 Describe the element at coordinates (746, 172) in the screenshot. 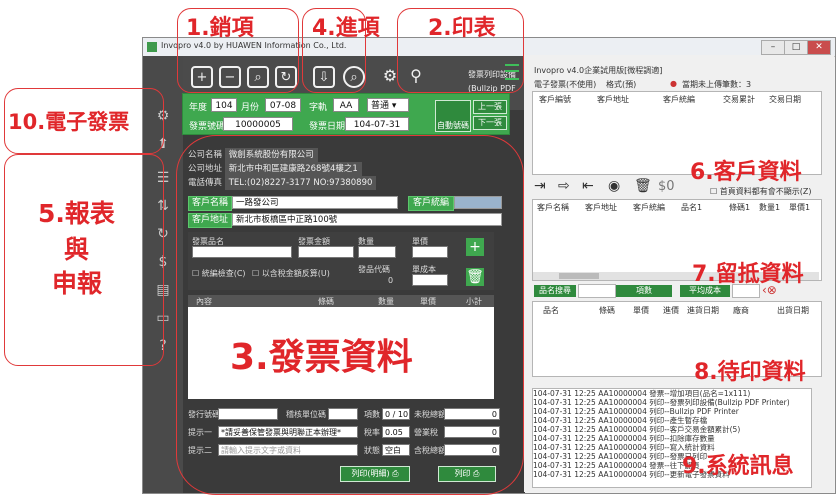

I see `annotation-customer: 6.客戶資料` at that location.